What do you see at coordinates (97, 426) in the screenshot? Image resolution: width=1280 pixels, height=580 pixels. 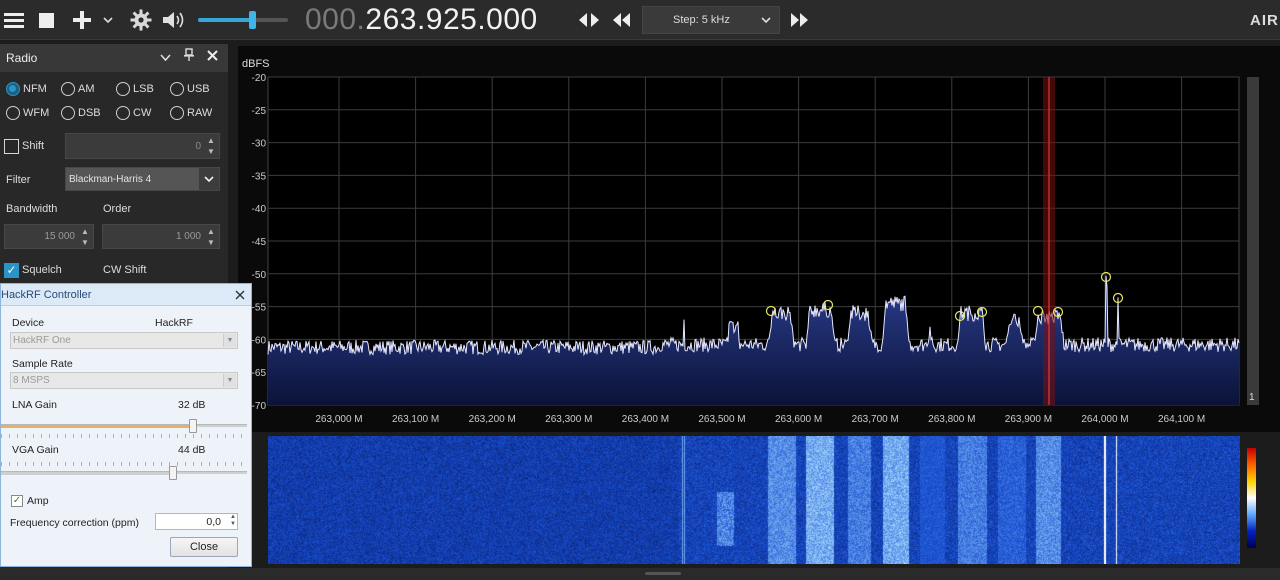 I see `lna-gain-slider-fill` at bounding box center [97, 426].